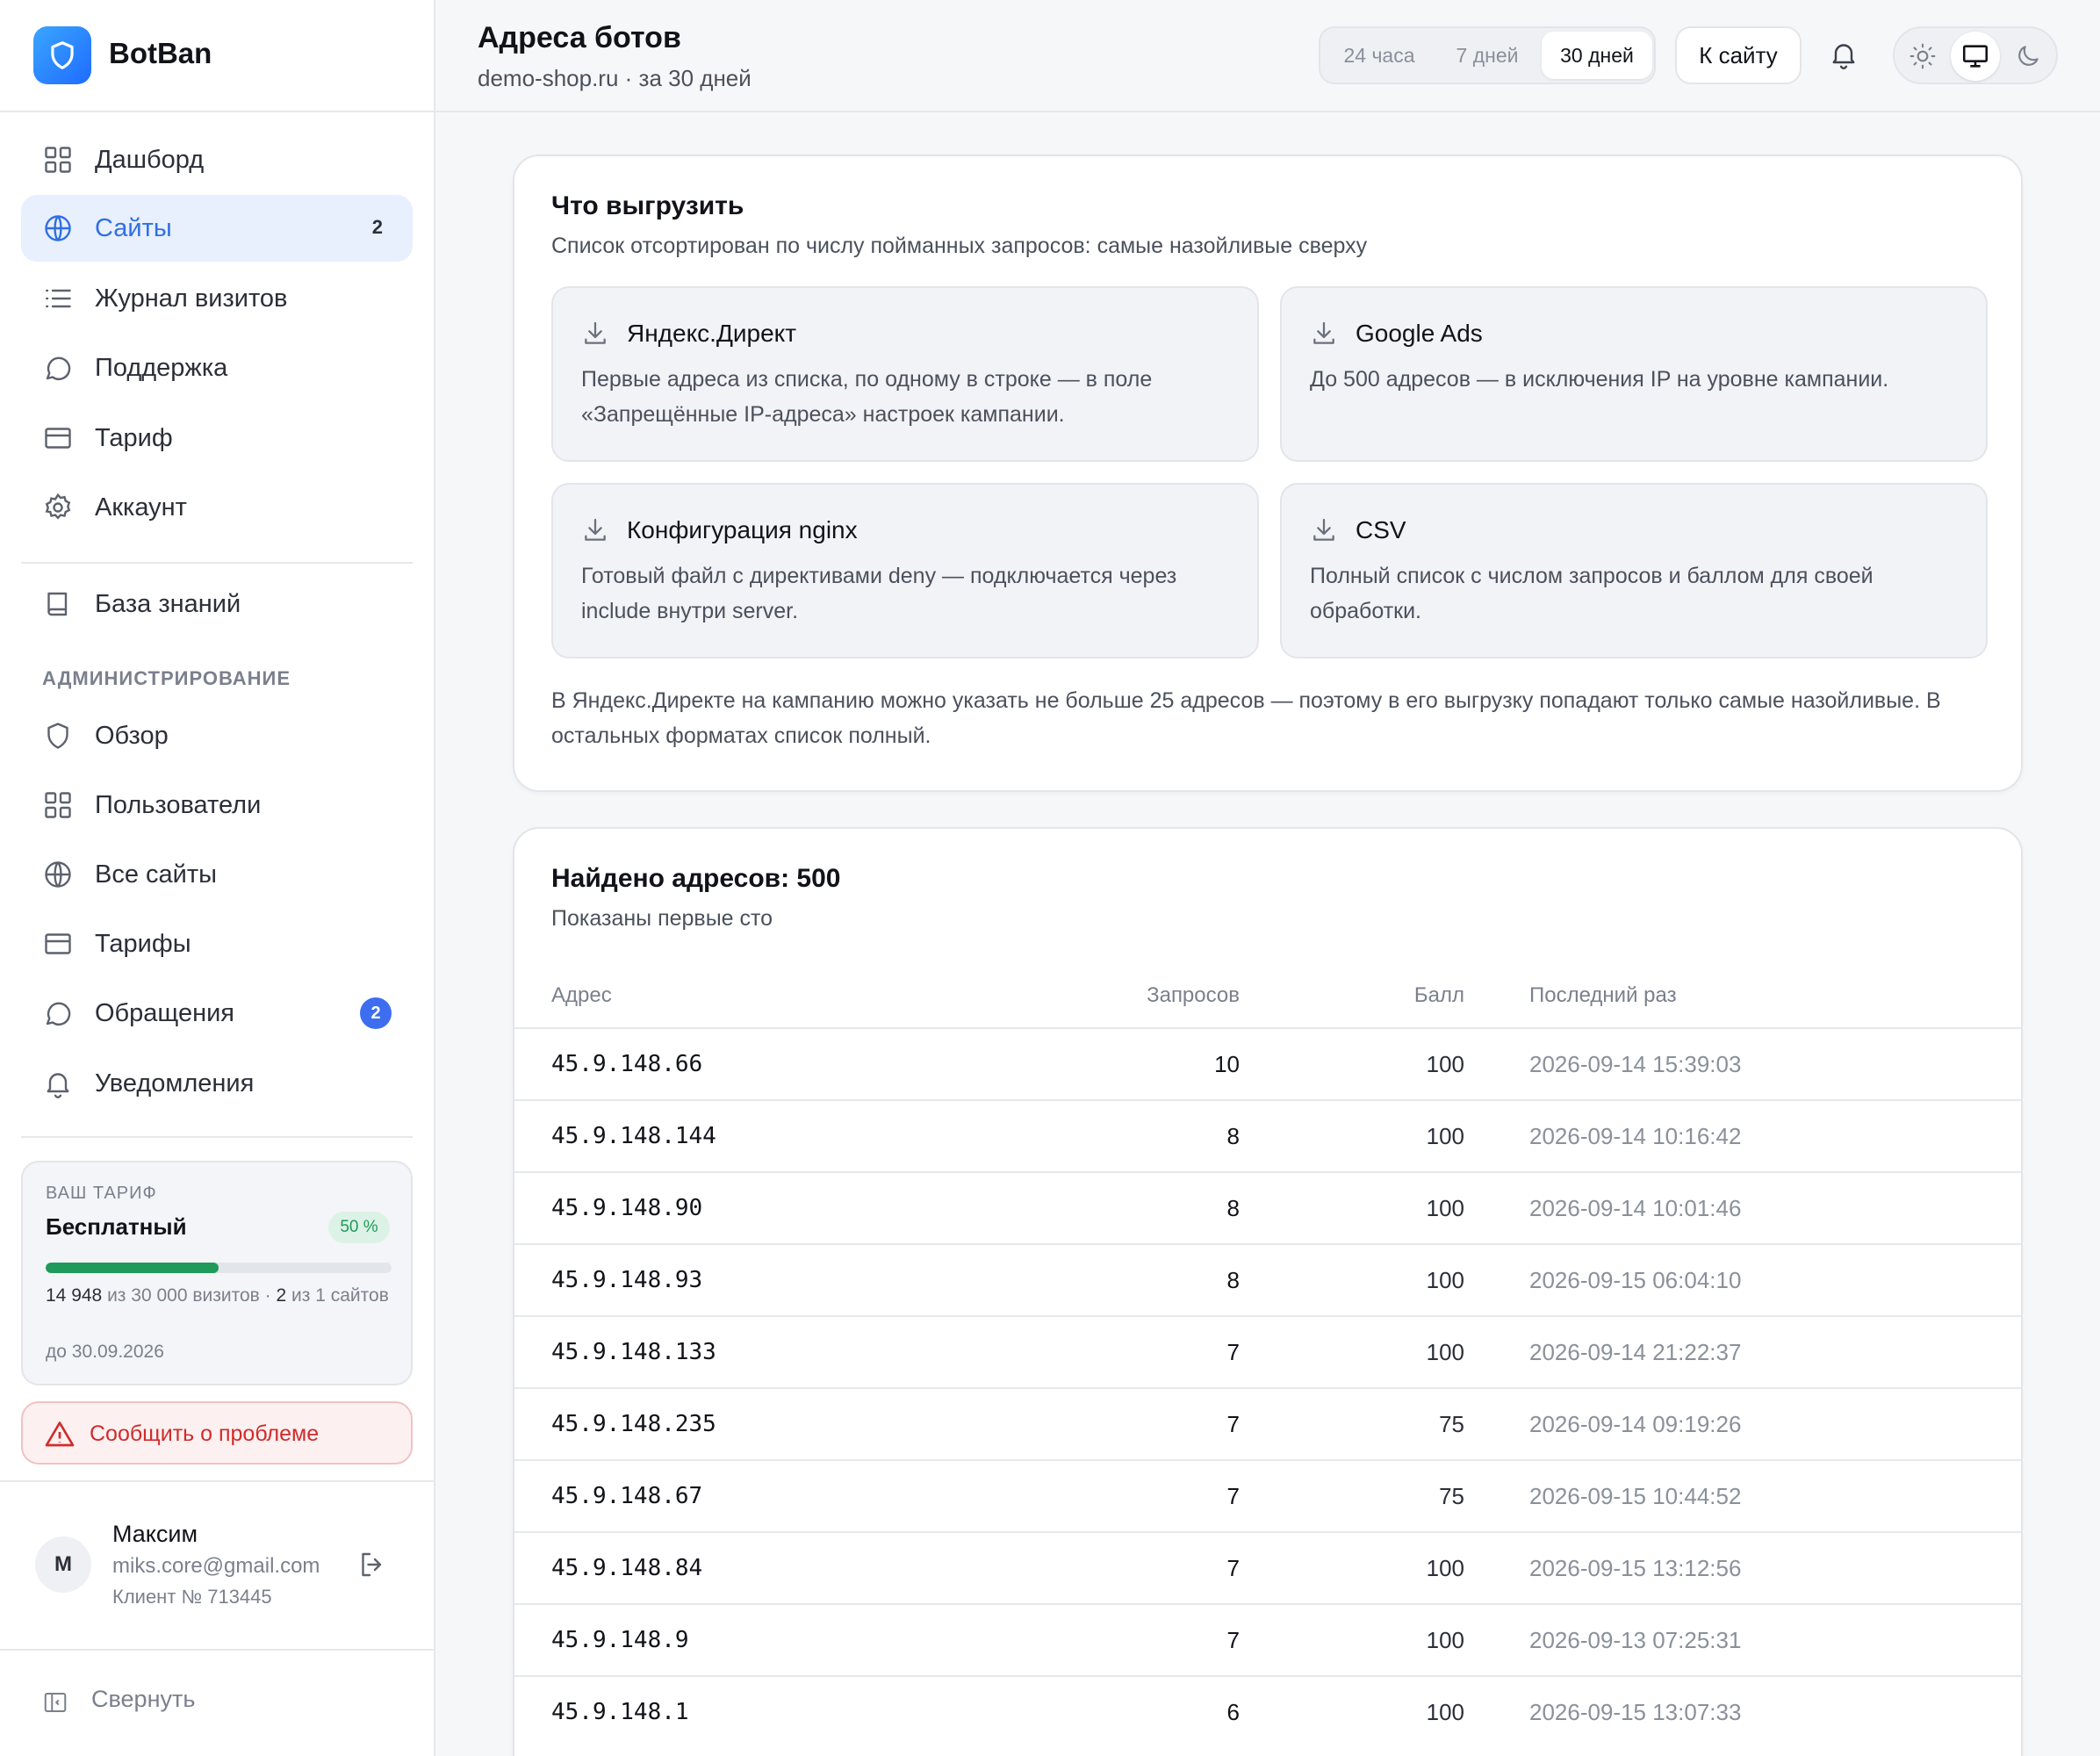 The height and width of the screenshot is (1756, 2100). Describe the element at coordinates (175, 1083) in the screenshot. I see `sidebar-item-label: Уведомления` at that location.